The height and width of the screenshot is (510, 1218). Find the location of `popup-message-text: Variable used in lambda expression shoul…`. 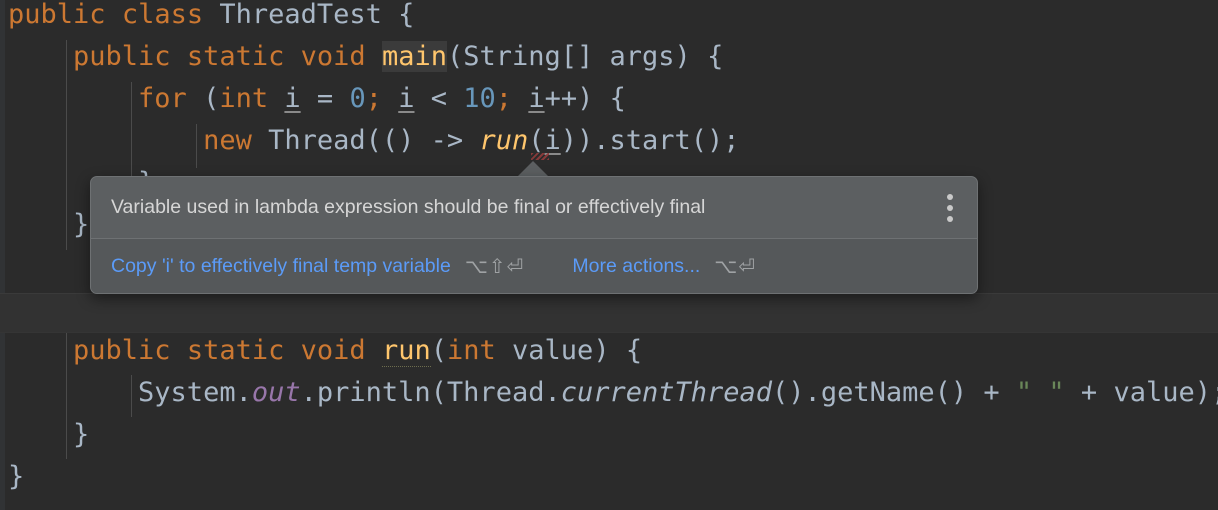

popup-message-text: Variable used in lambda expression shoul… is located at coordinates (408, 207).